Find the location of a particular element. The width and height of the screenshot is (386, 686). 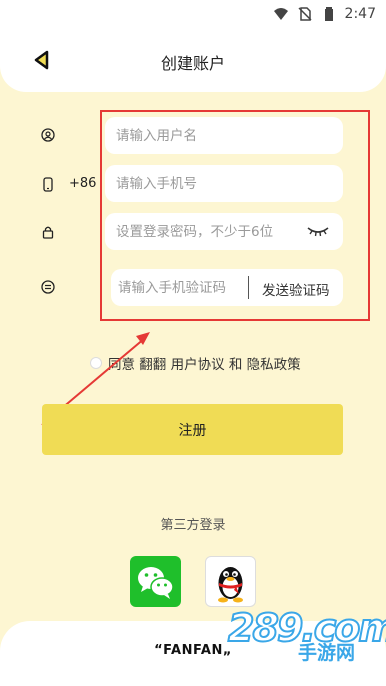

wechat-icon is located at coordinates (156, 583).